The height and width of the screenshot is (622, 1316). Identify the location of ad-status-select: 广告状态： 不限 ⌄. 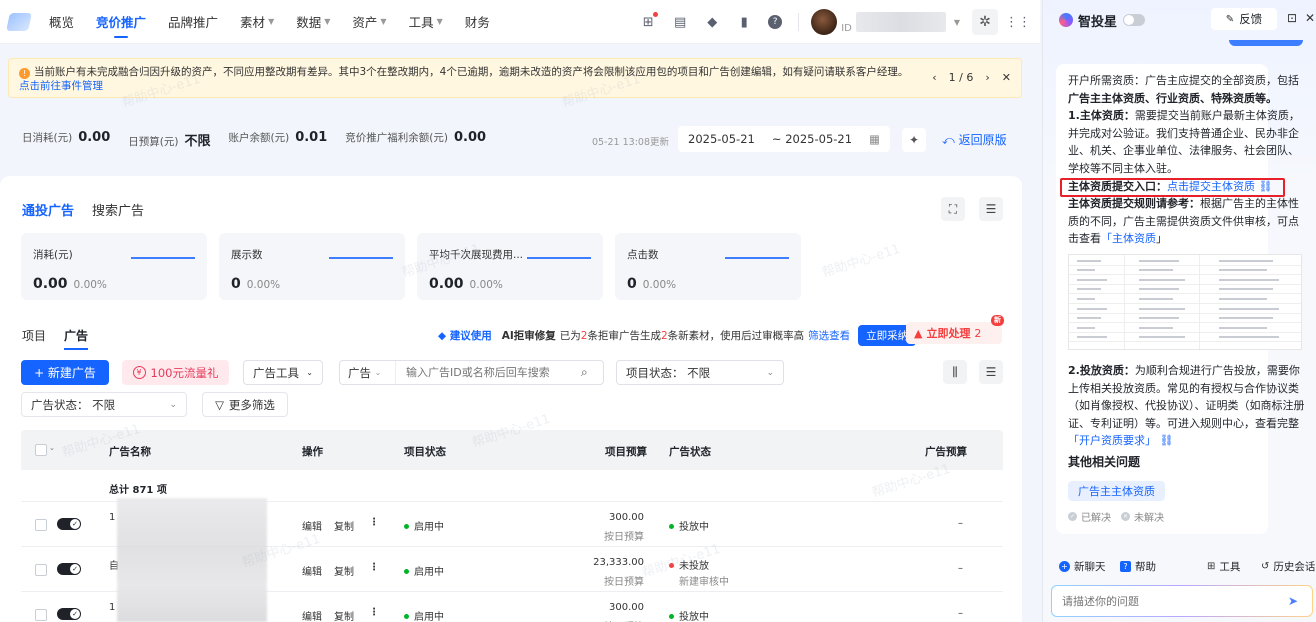
(104, 404).